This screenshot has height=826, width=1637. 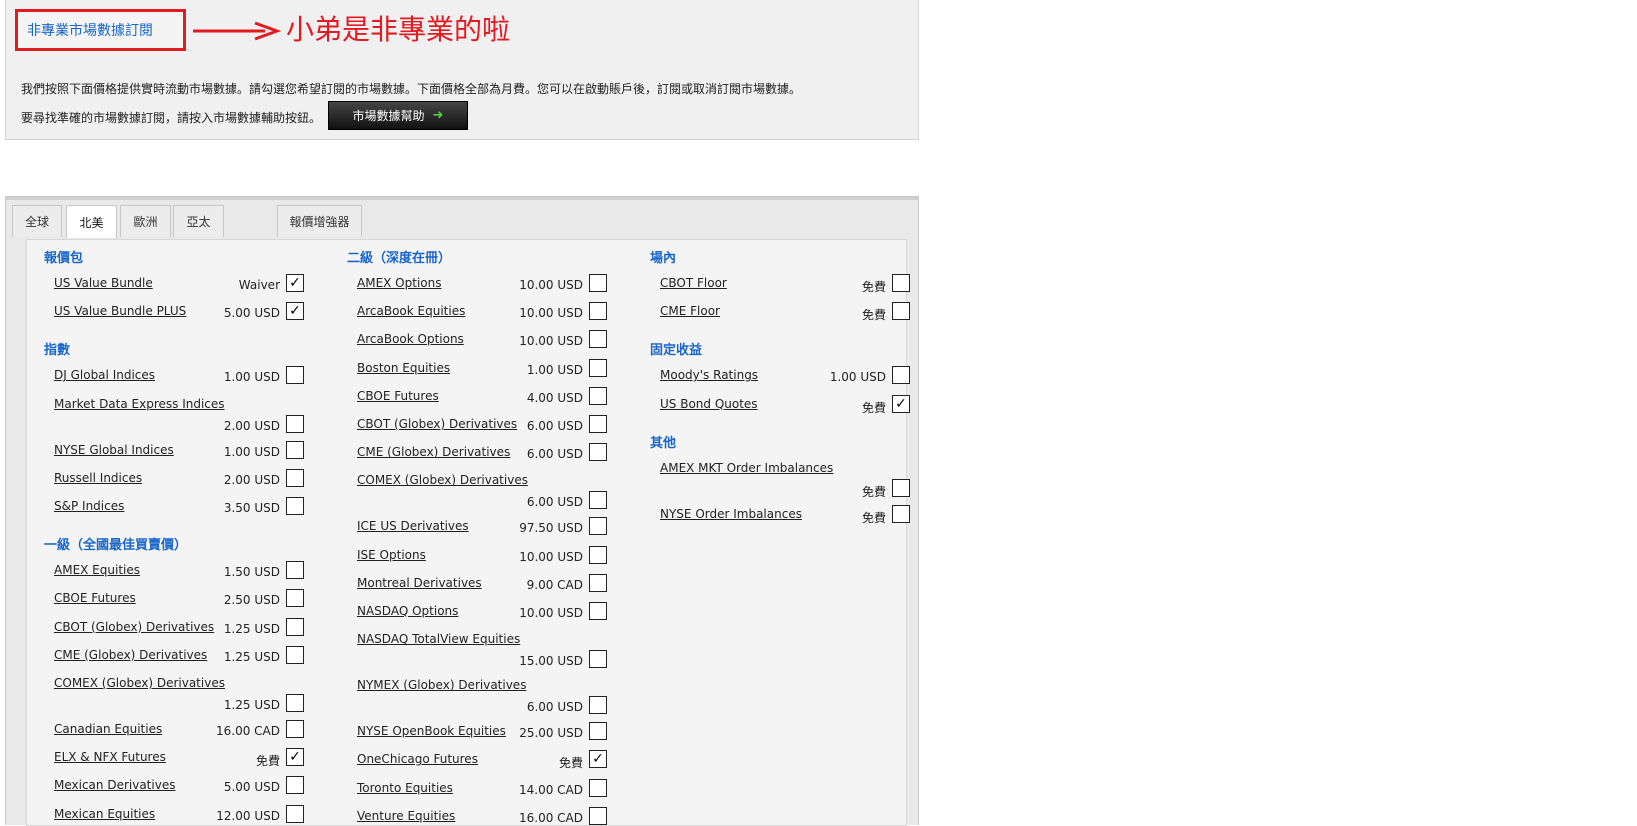 I want to click on market-data-item-link: US Value Bundle, so click(x=103, y=283).